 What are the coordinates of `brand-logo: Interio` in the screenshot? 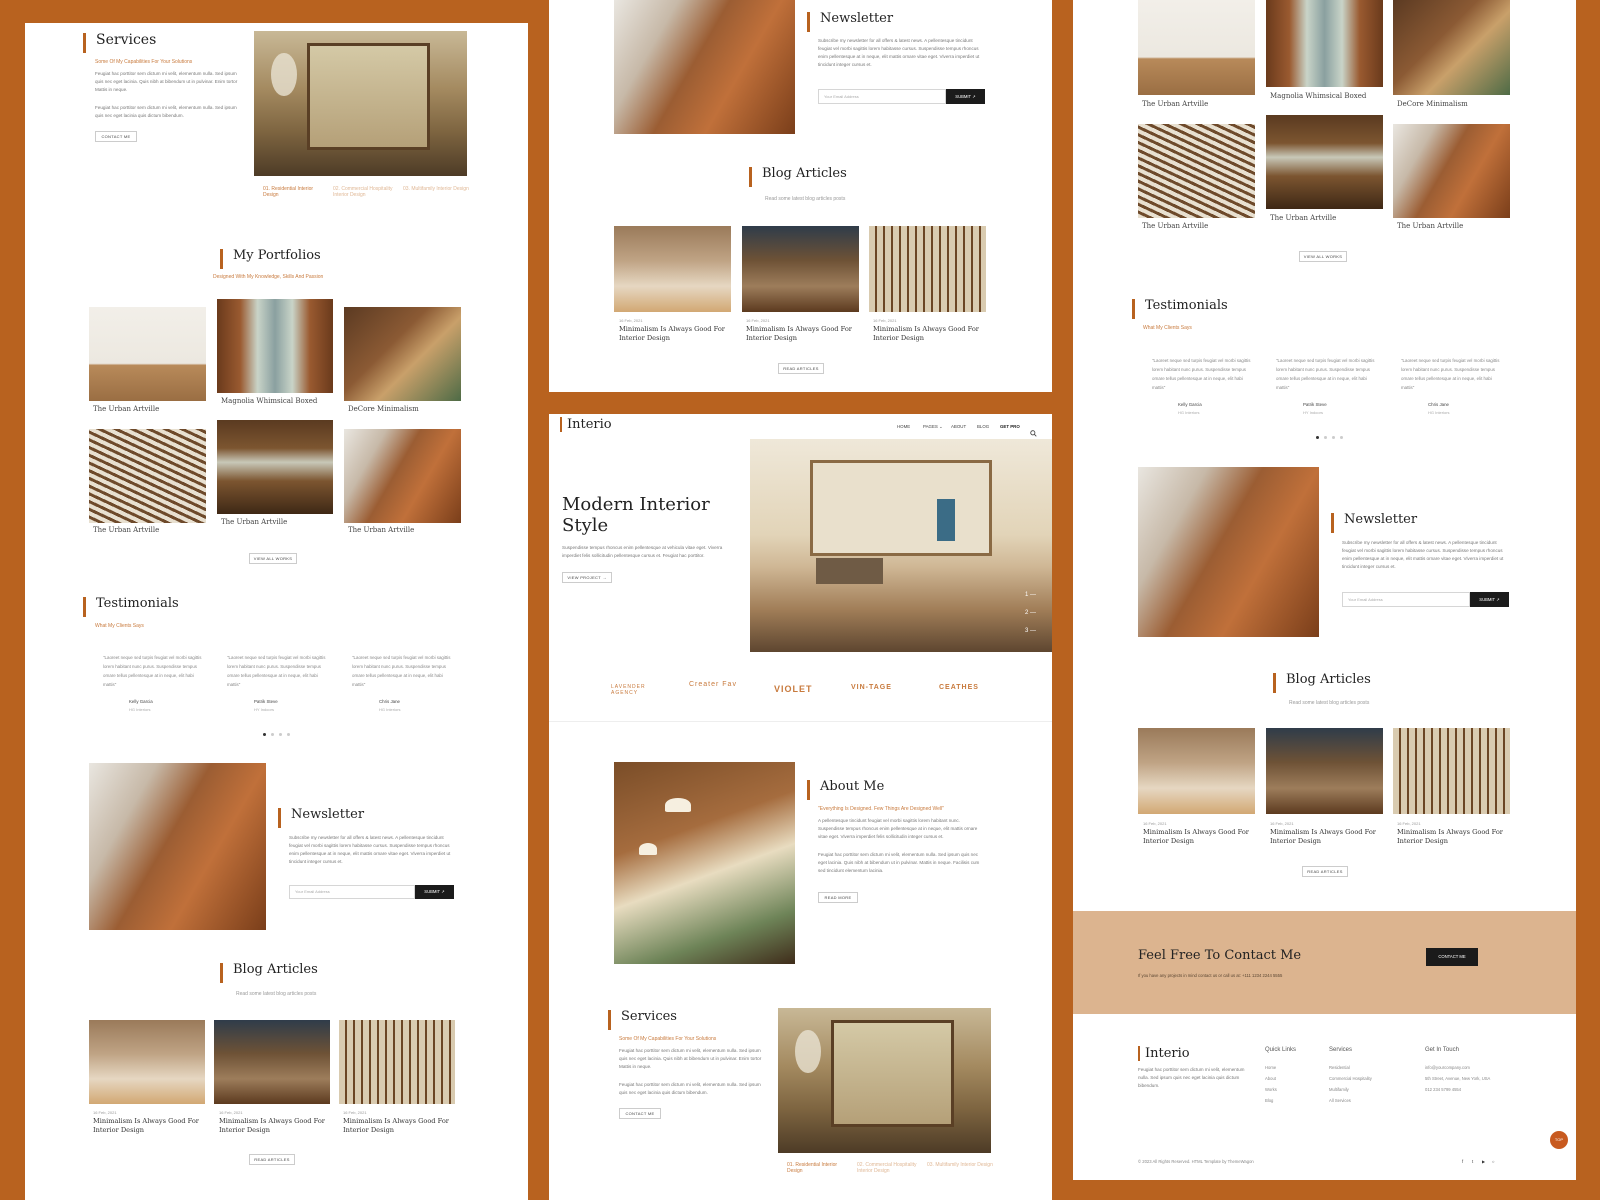 It's located at (586, 424).